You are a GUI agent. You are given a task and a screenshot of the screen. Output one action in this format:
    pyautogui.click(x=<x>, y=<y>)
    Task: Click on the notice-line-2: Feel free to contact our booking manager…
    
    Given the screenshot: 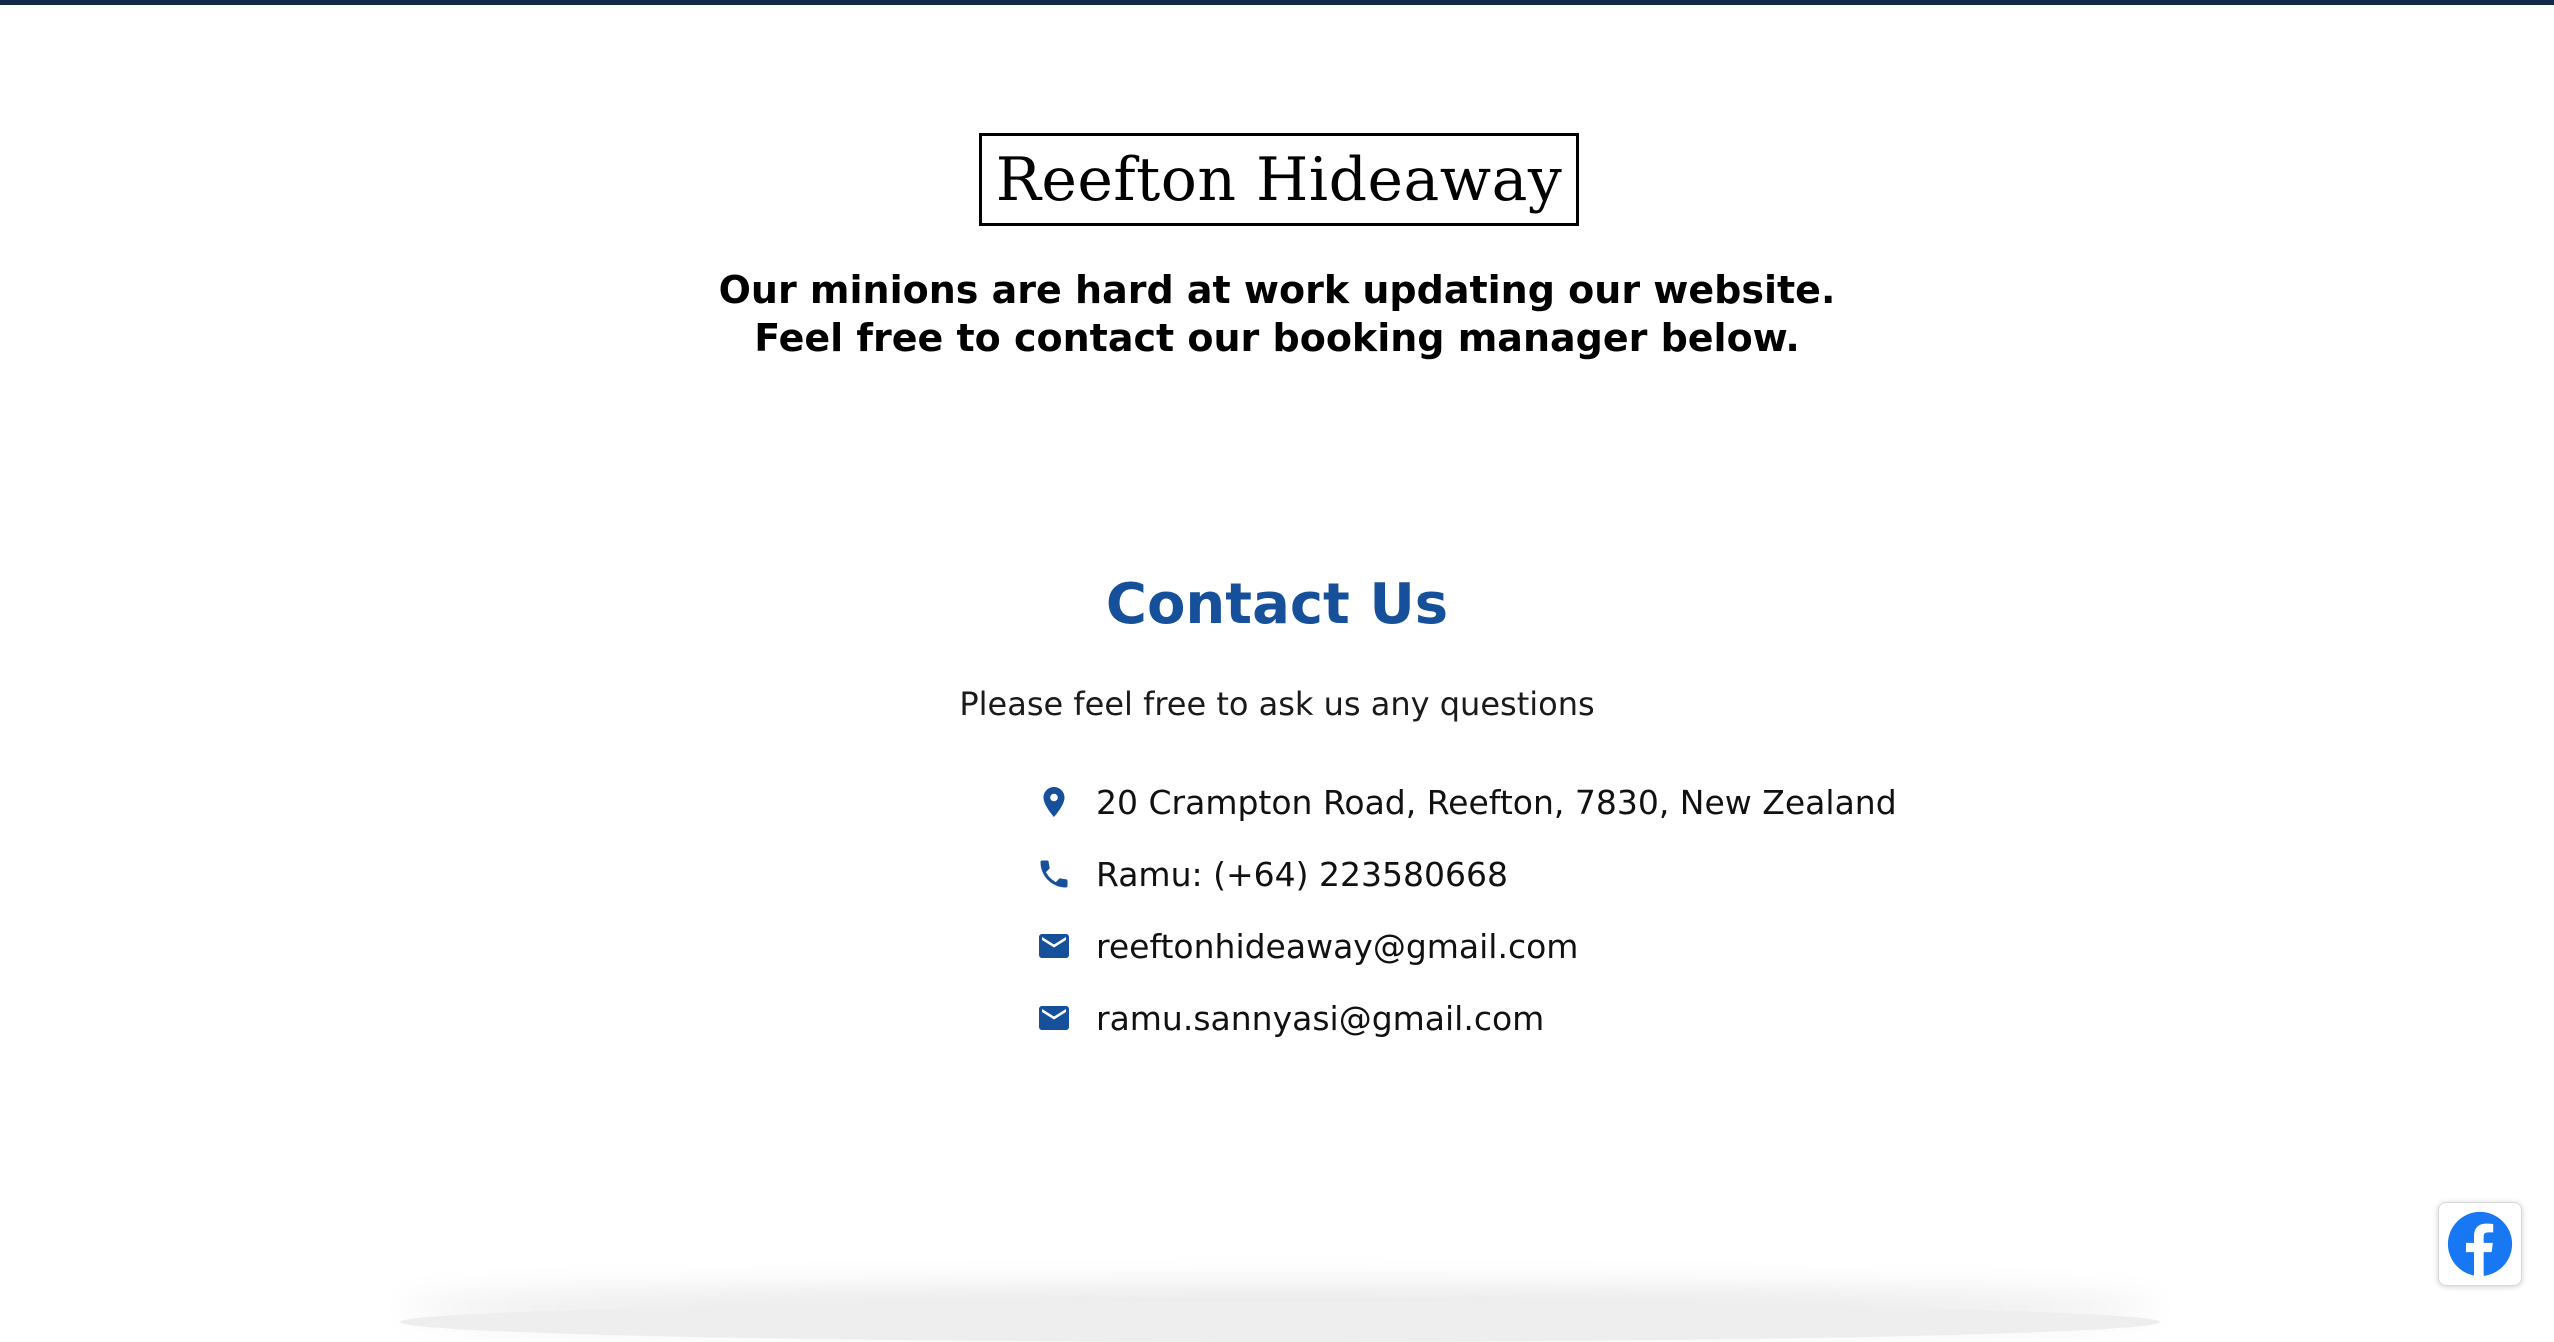 What is the action you would take?
    pyautogui.click(x=1277, y=338)
    